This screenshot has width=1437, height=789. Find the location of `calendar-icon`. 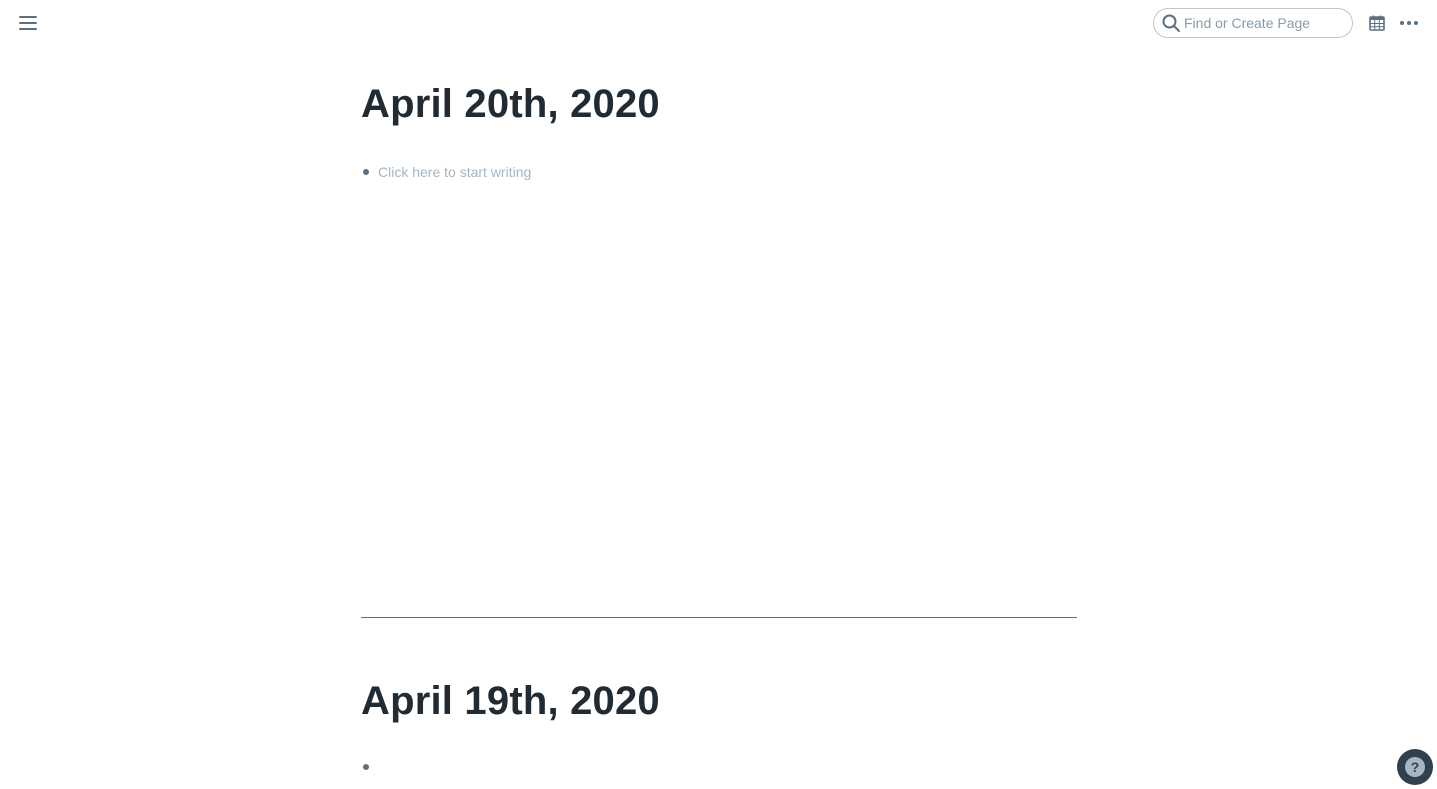

calendar-icon is located at coordinates (1377, 23).